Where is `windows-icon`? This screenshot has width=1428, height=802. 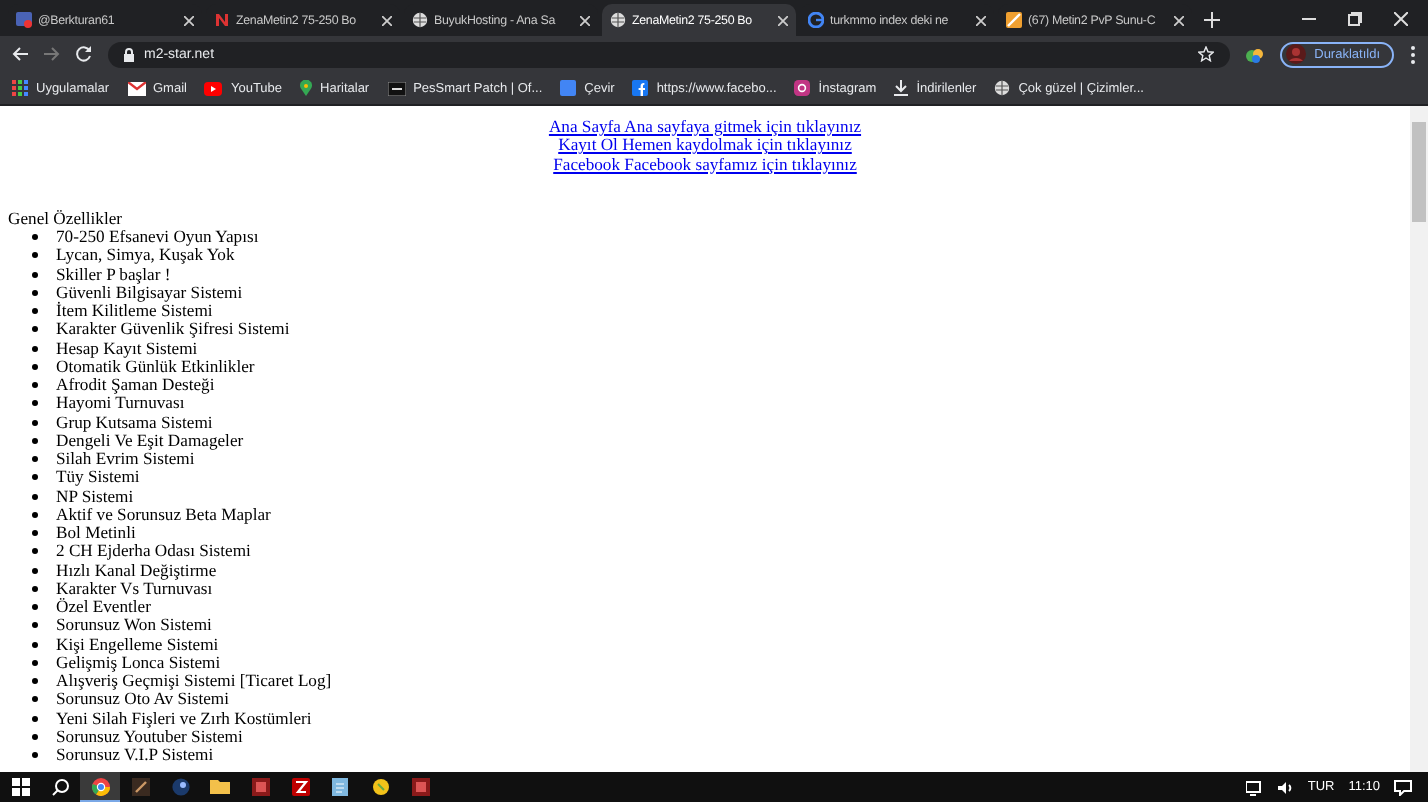 windows-icon is located at coordinates (20, 786).